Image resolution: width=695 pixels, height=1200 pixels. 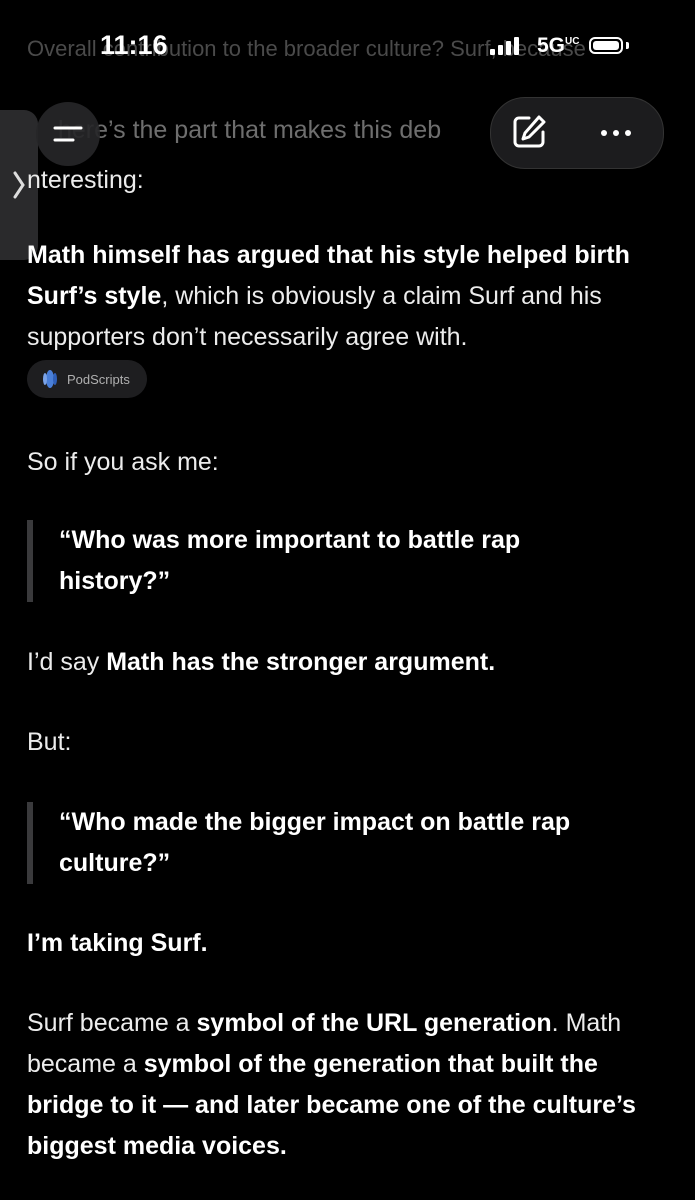 I want to click on compose-icon, so click(x=529, y=131).